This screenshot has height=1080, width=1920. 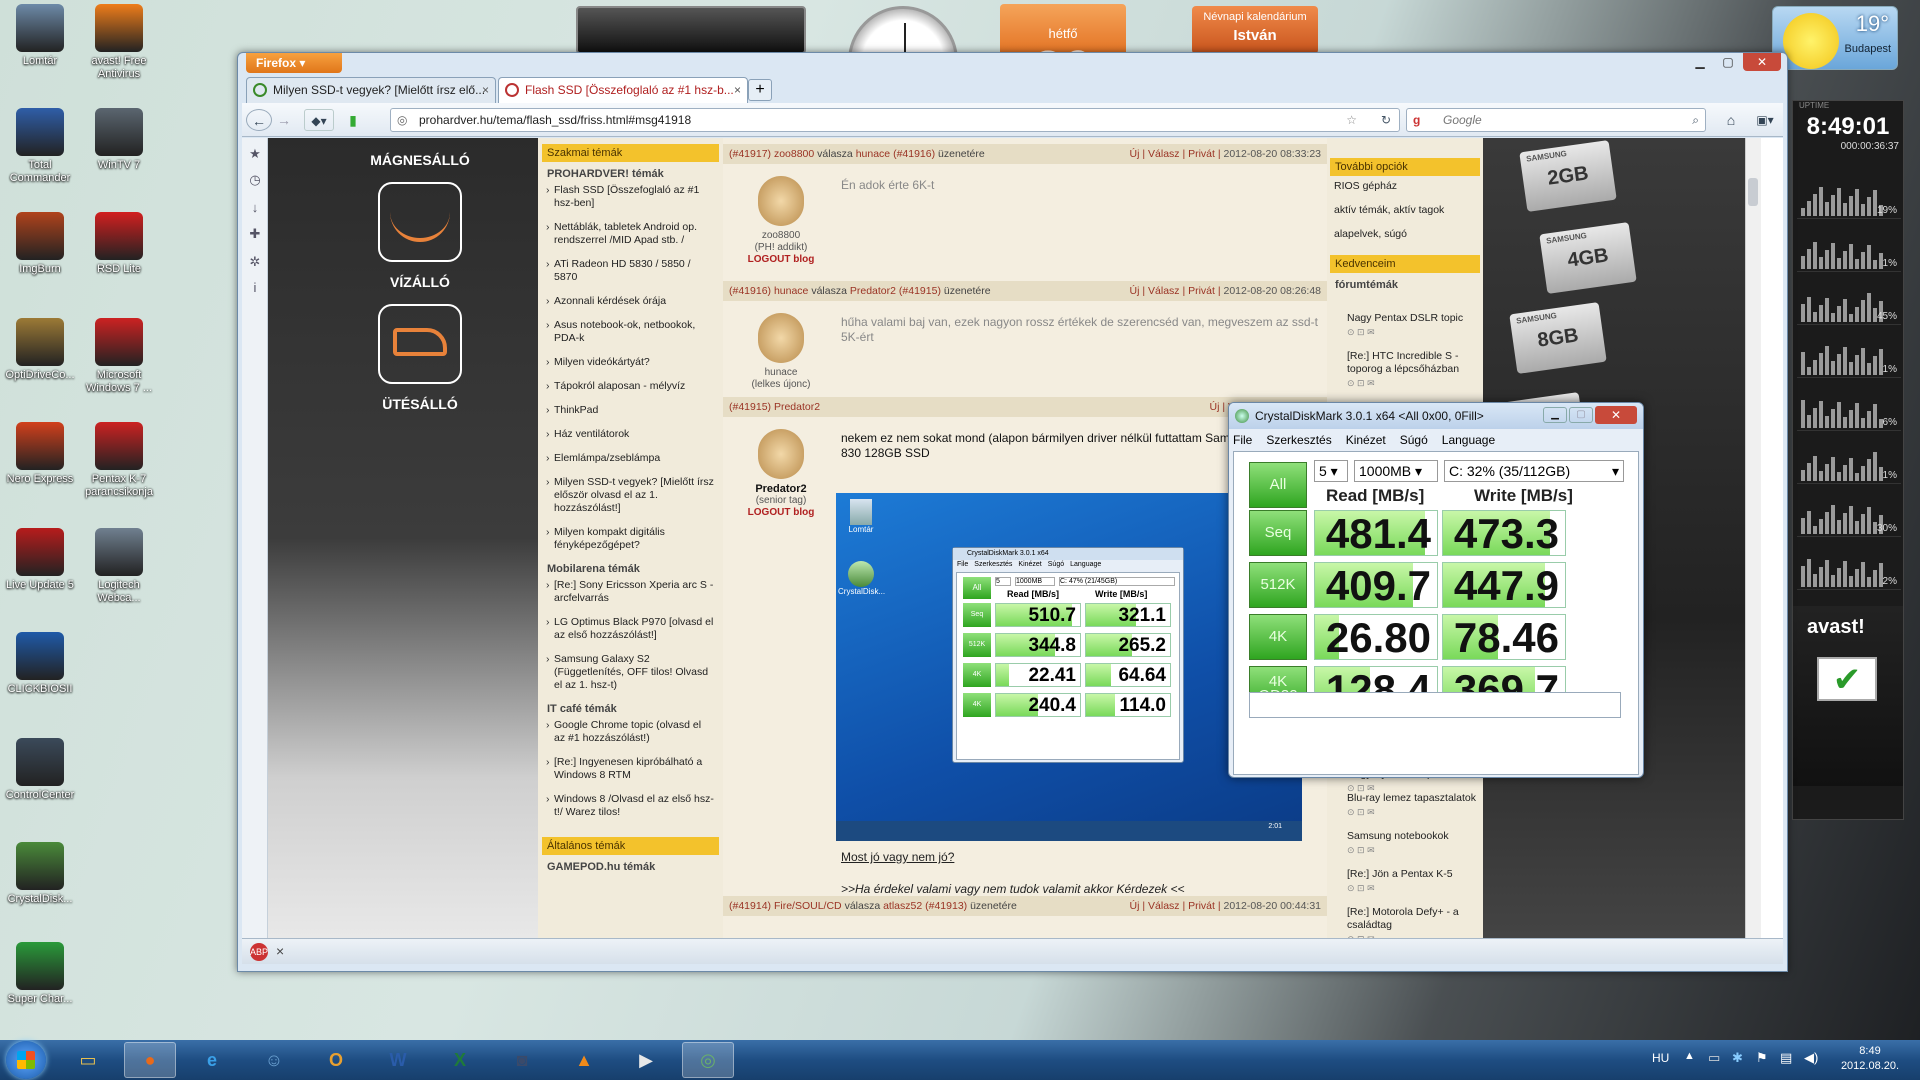 I want to click on user-name: Predator2, so click(x=781, y=489).